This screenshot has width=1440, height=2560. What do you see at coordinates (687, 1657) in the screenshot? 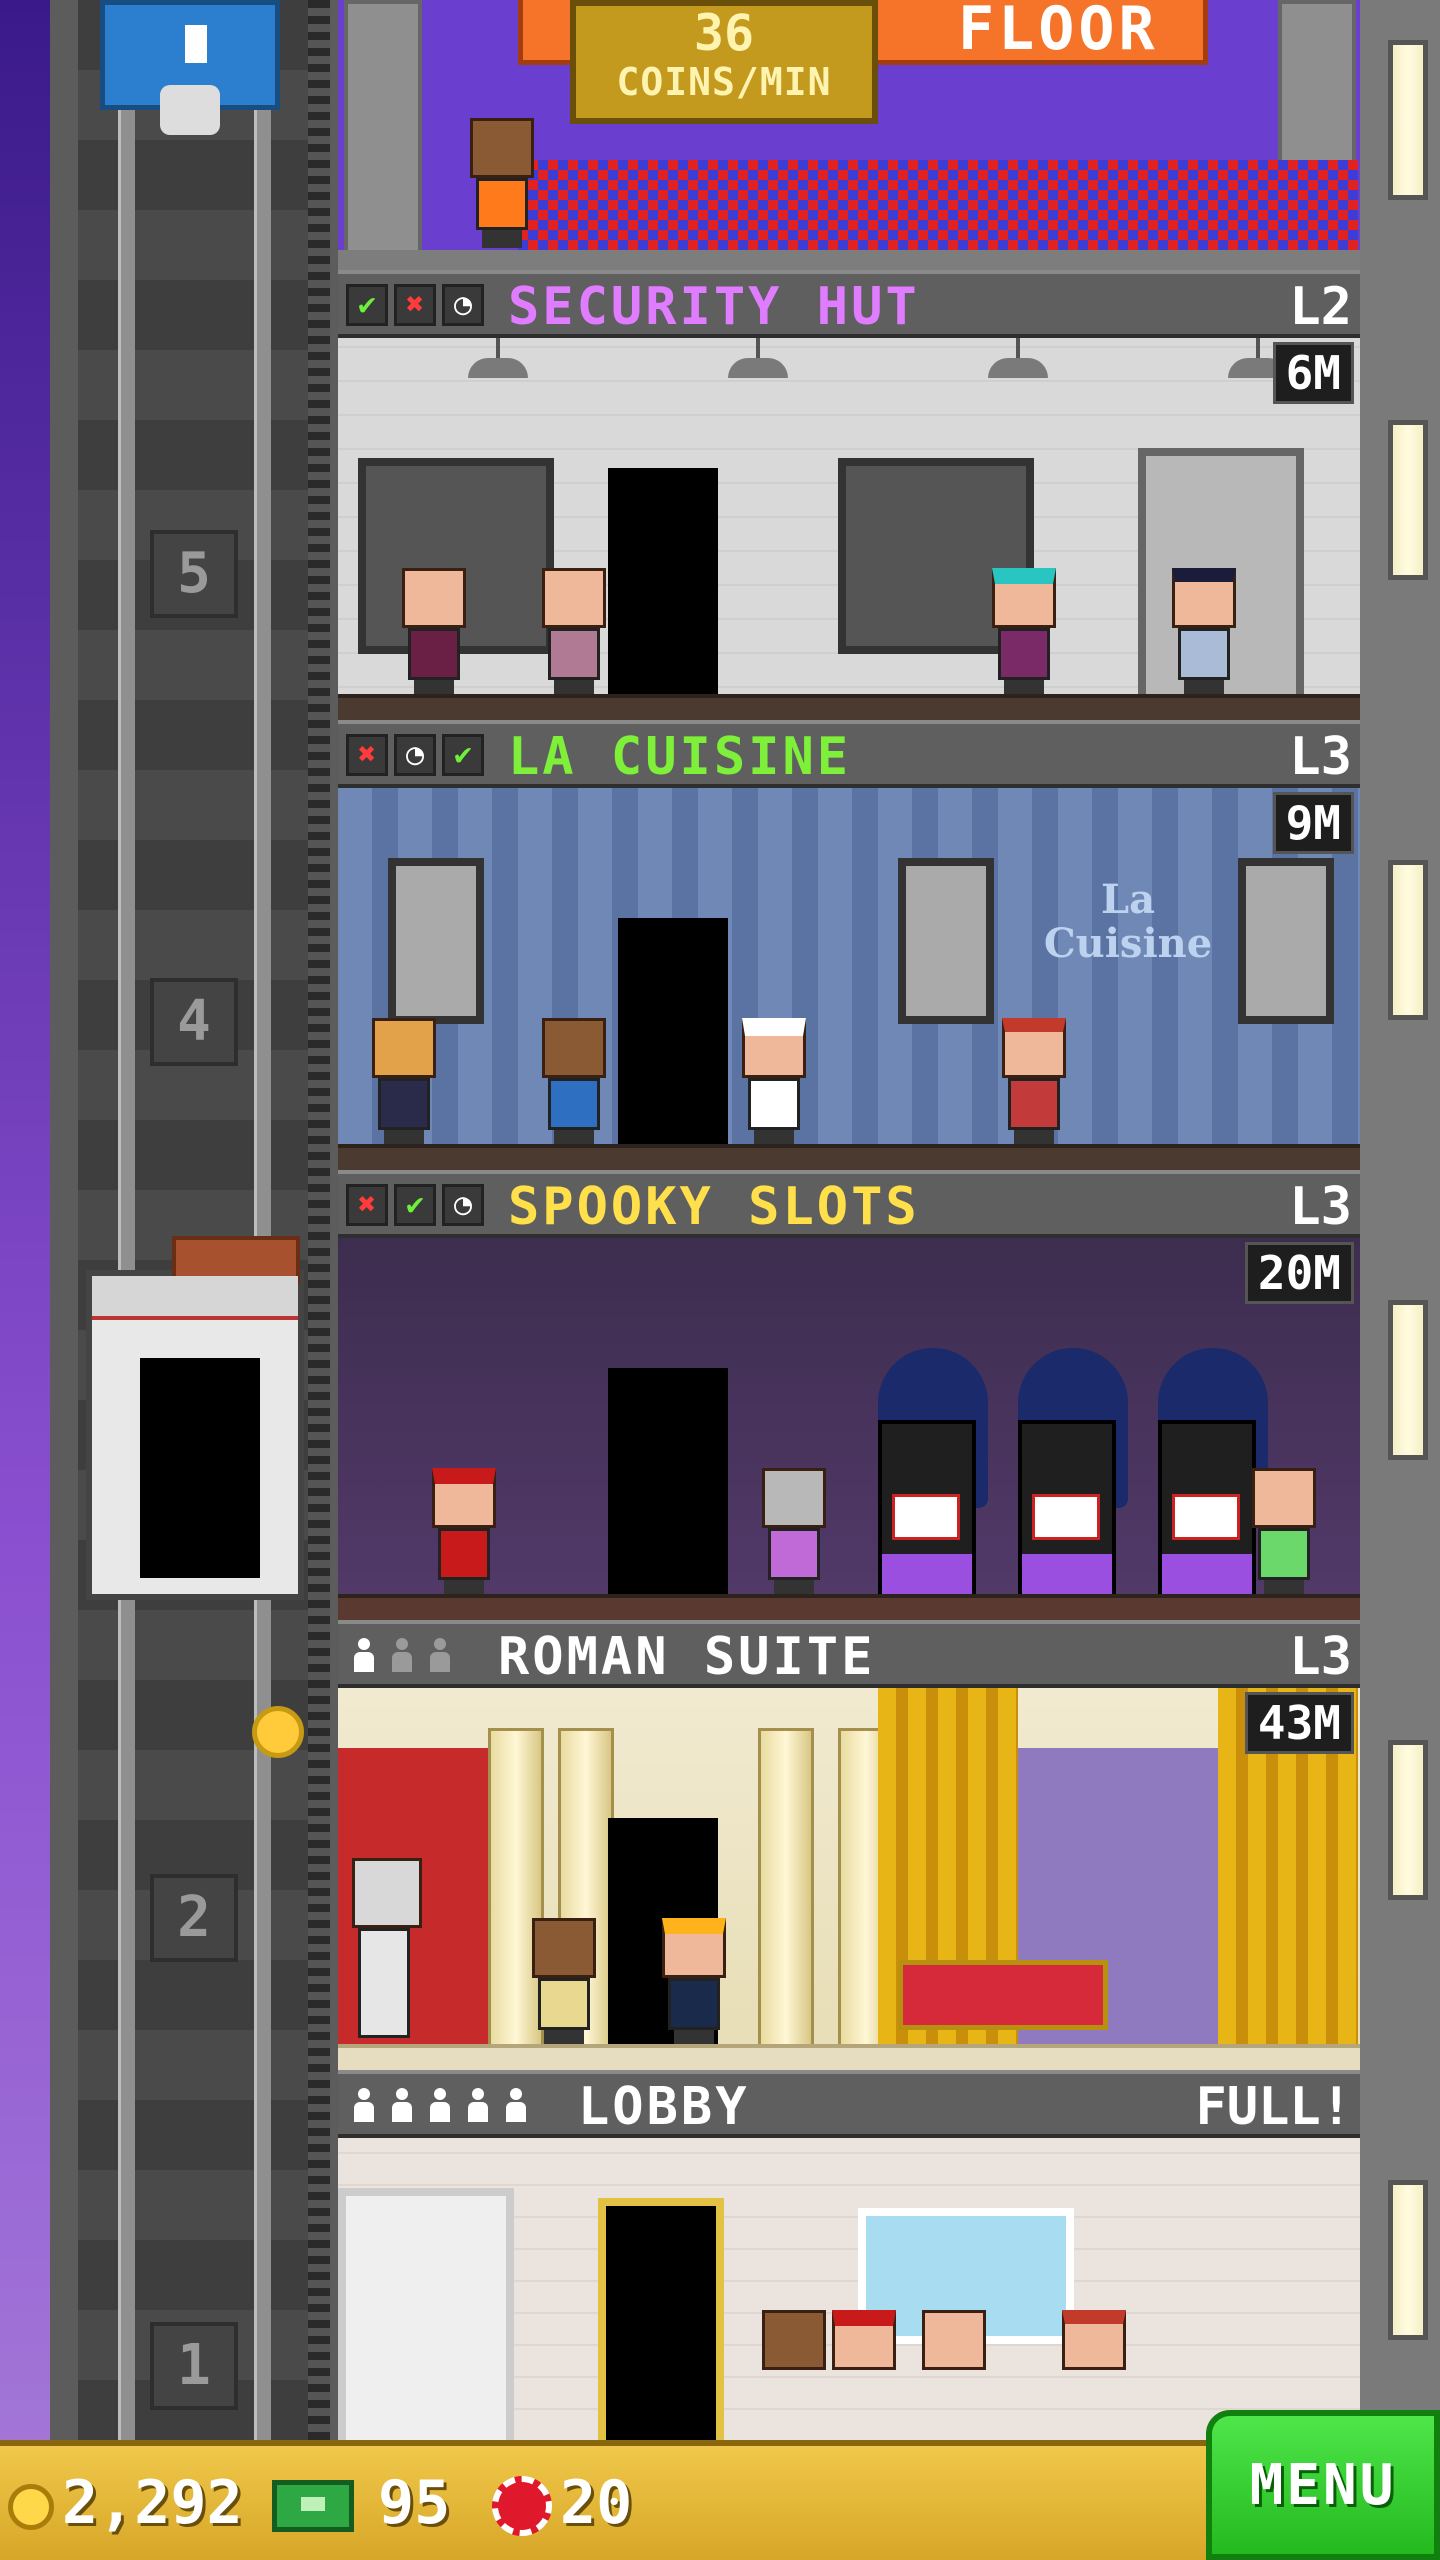
I see `floor-name: ROMAN SUITE` at bounding box center [687, 1657].